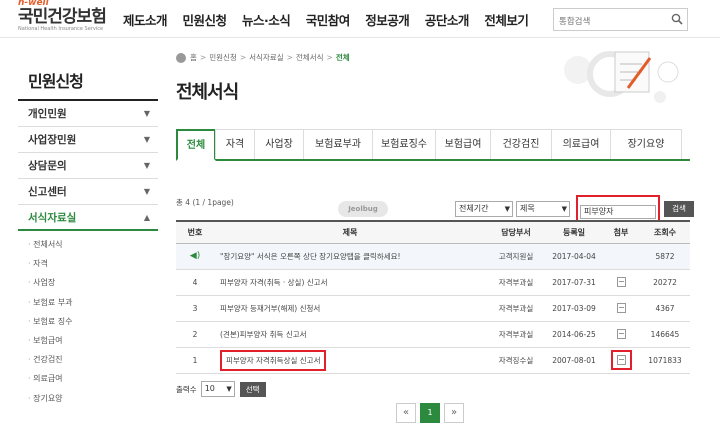 Image resolution: width=720 pixels, height=425 pixels. I want to click on submenu-item: 건강검진, so click(93, 359).